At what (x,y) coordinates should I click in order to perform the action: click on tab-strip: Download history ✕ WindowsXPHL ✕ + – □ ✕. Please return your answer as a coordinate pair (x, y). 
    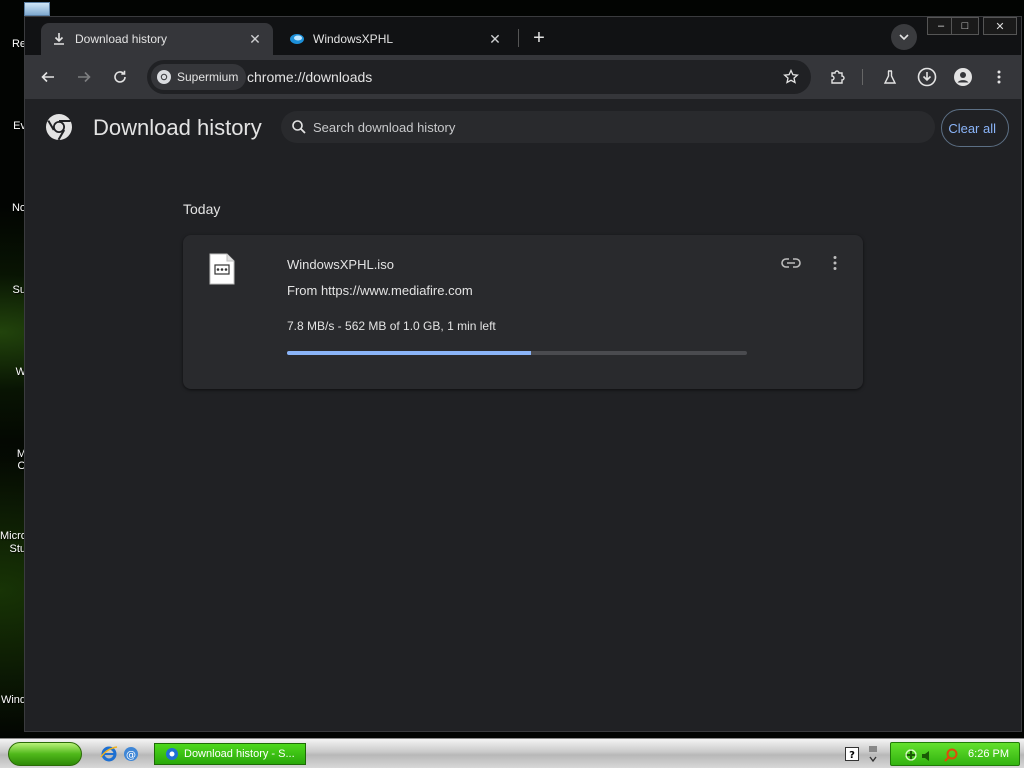
    Looking at the image, I should click on (523, 36).